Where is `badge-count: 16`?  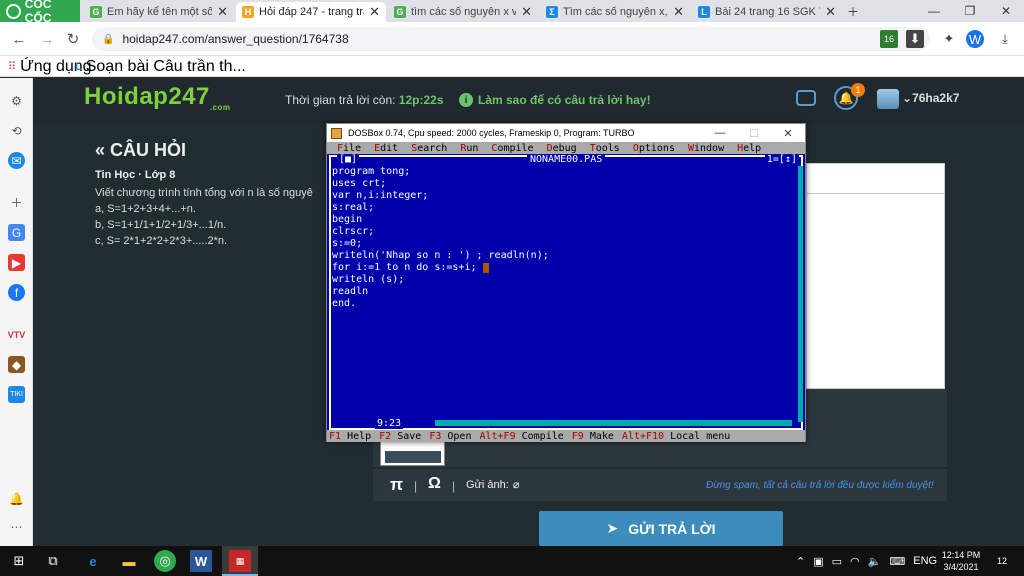 badge-count: 16 is located at coordinates (888, 39).